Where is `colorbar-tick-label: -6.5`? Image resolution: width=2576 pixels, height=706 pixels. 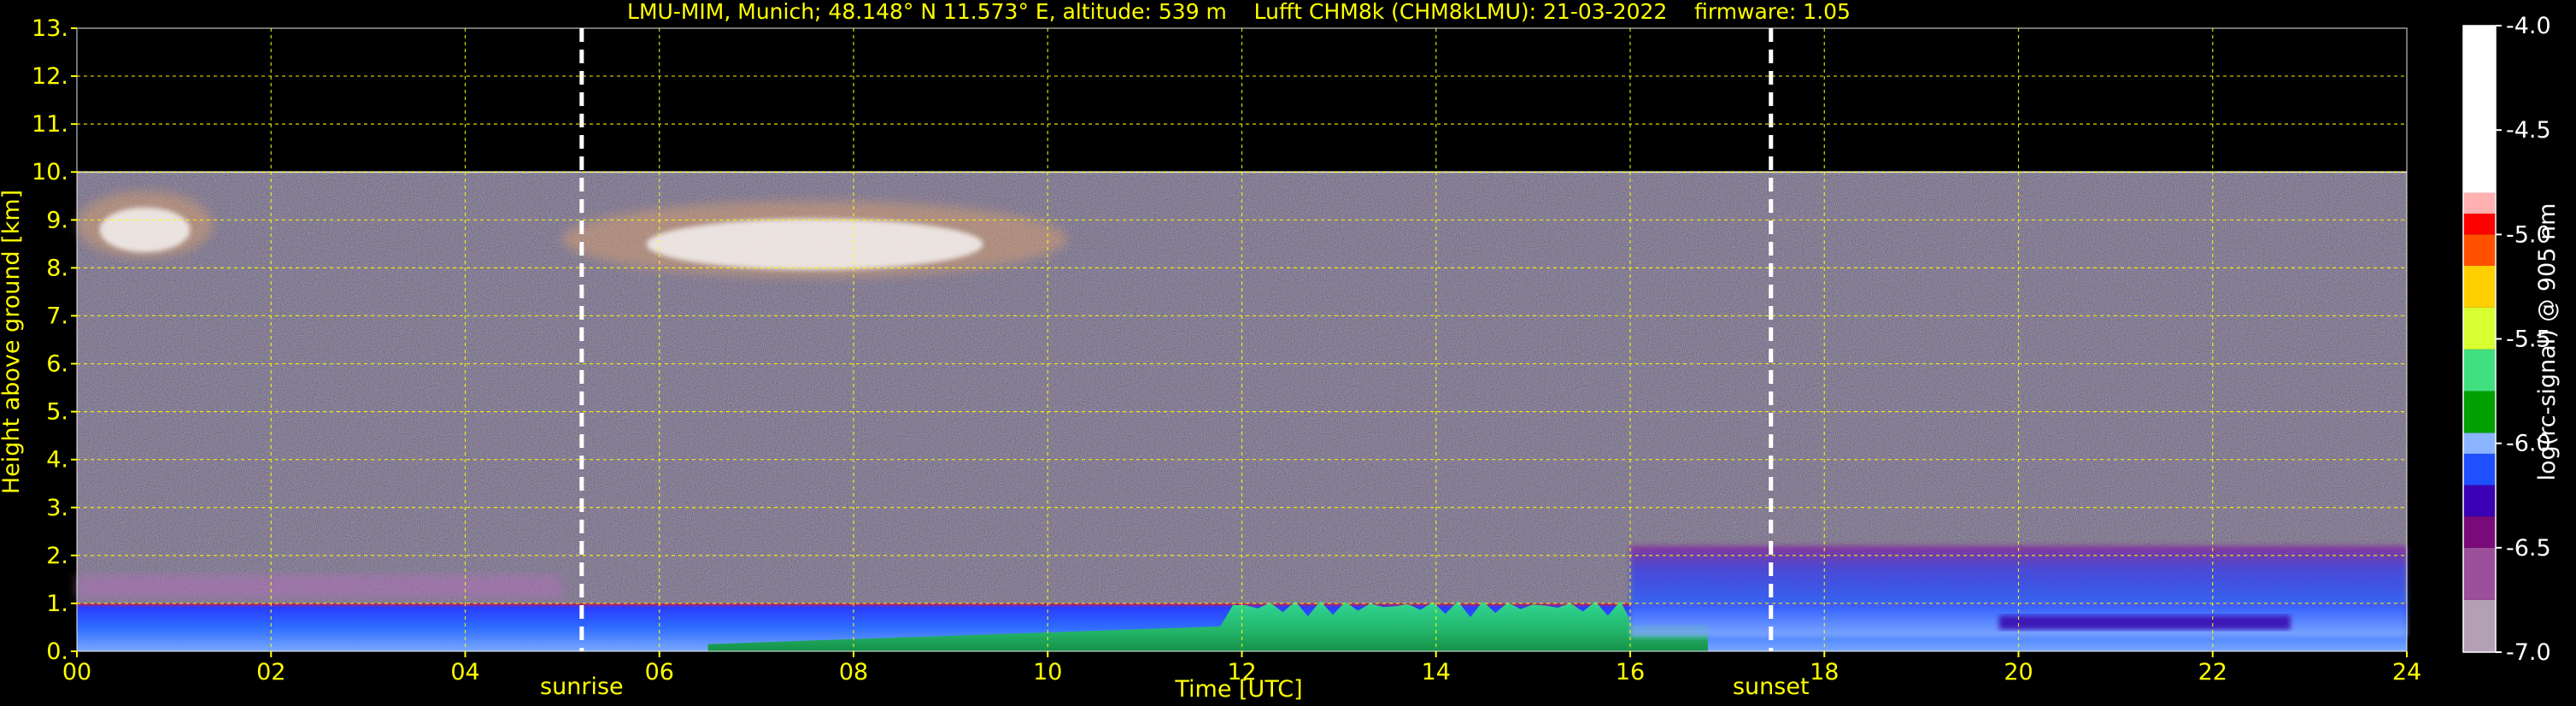
colorbar-tick-label: -6.5 is located at coordinates (2528, 548).